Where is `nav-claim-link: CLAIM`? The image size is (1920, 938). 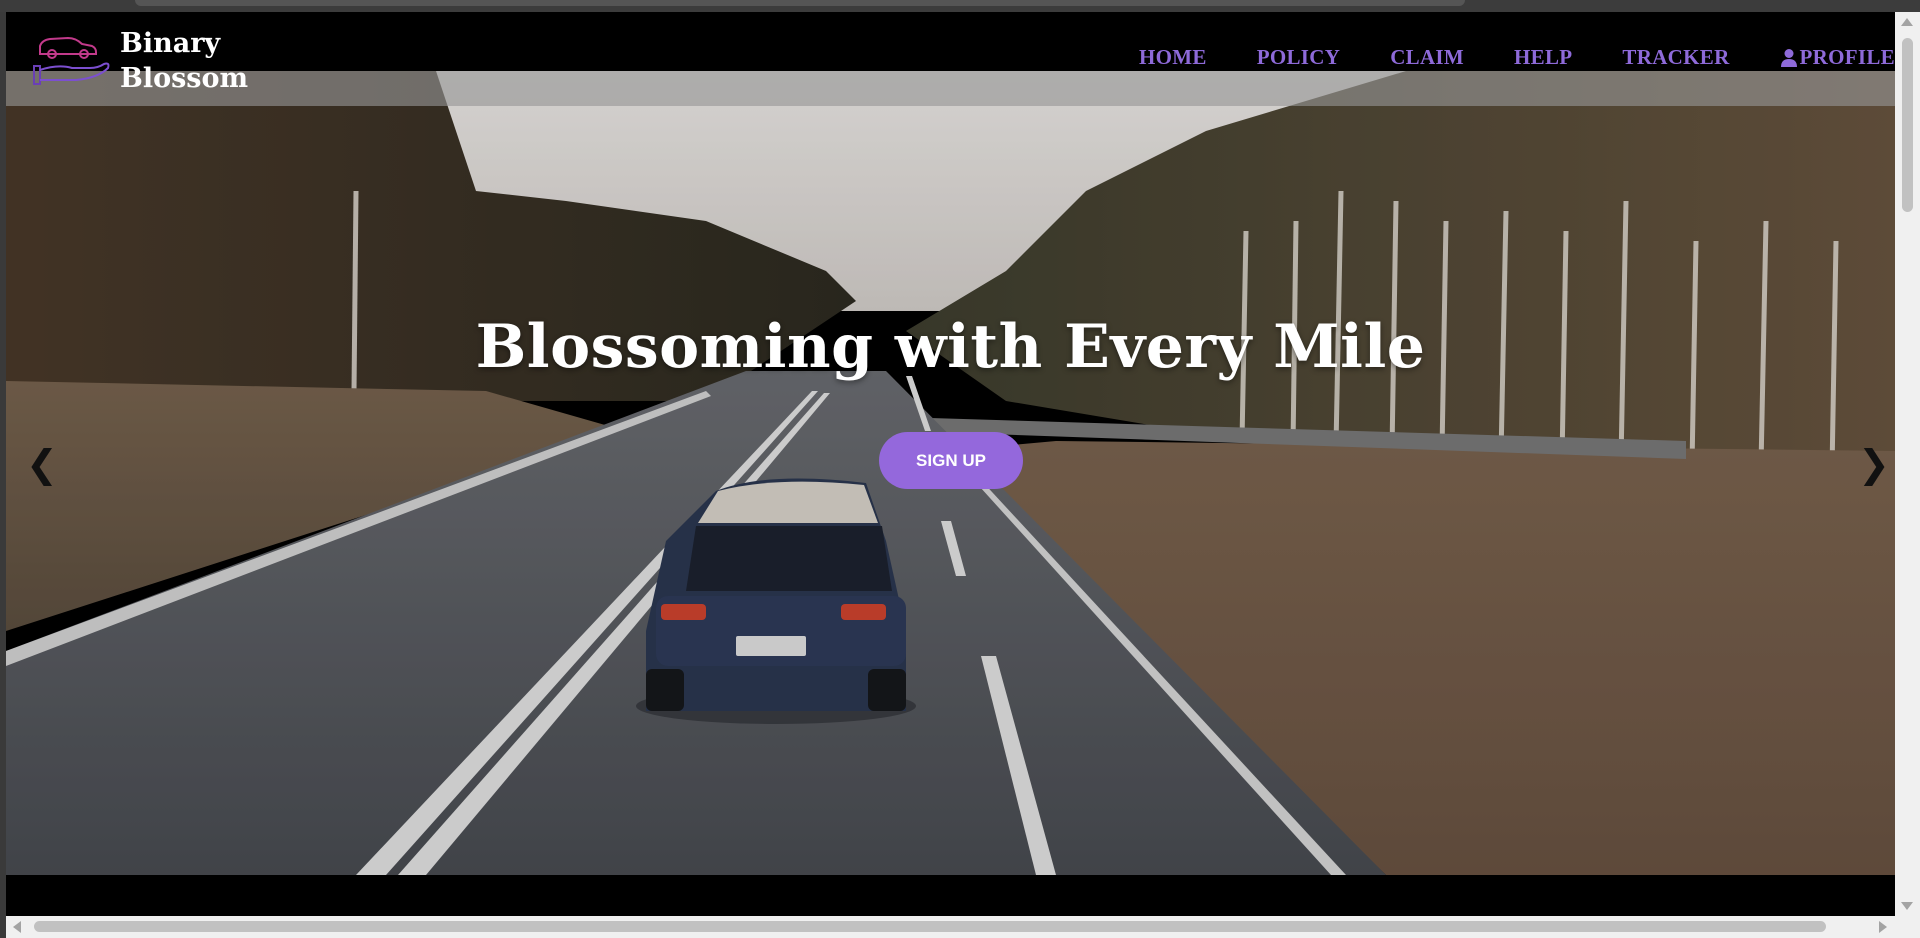
nav-claim-link: CLAIM is located at coordinates (1427, 57).